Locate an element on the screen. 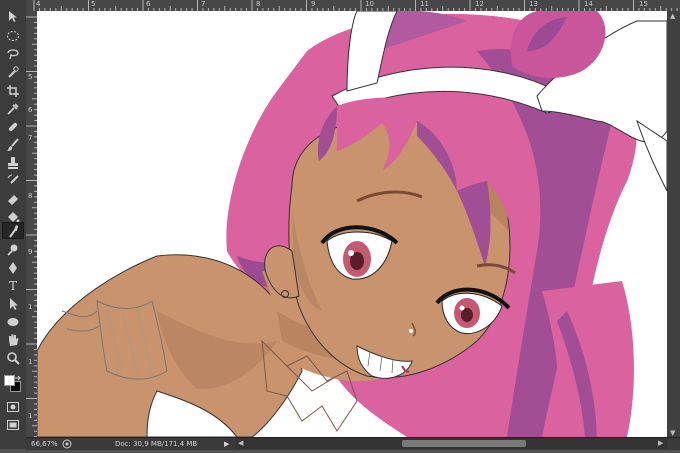 The image size is (680, 453). eraser-tool-icon is located at coordinates (13, 198).